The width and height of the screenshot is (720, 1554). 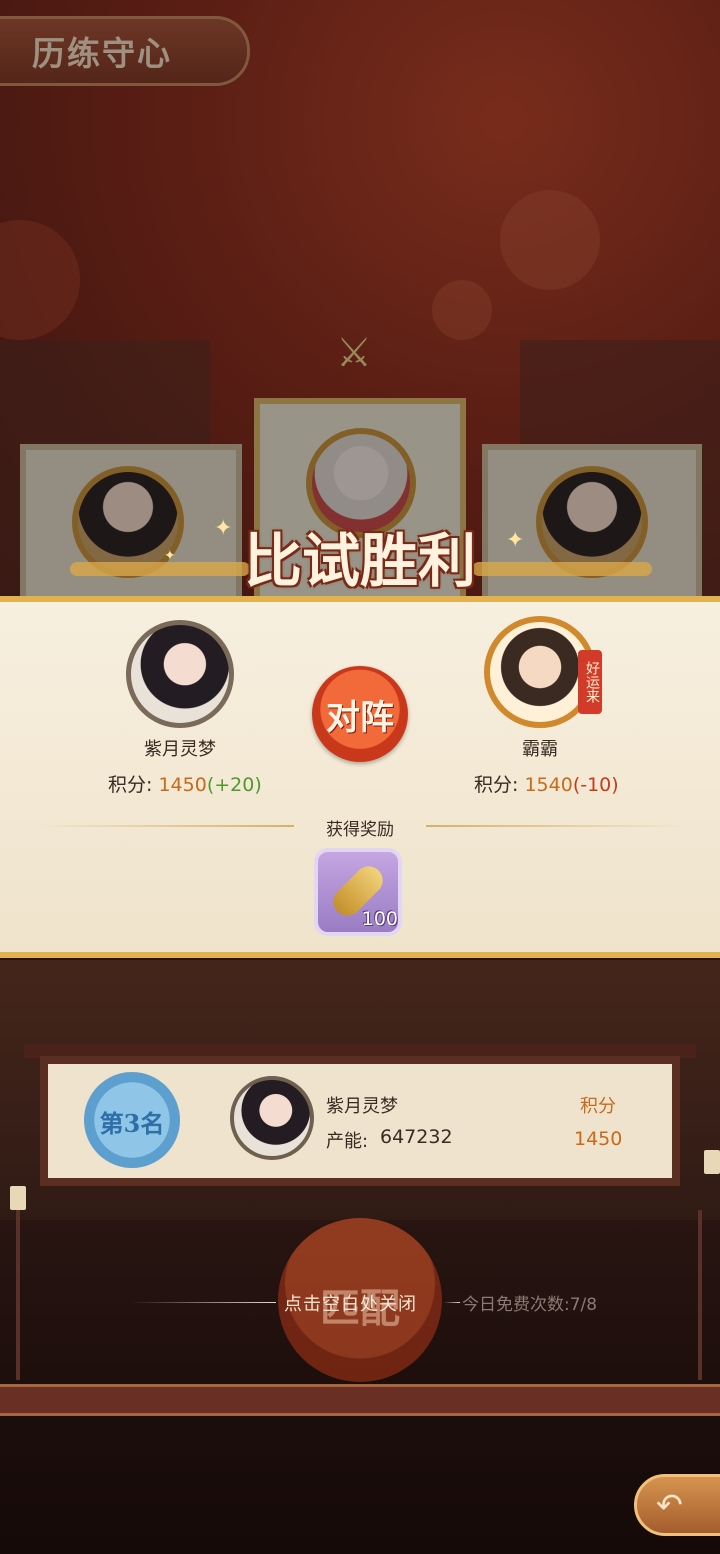 What do you see at coordinates (669, 1505) in the screenshot?
I see `back-arrow-icon: ↶` at bounding box center [669, 1505].